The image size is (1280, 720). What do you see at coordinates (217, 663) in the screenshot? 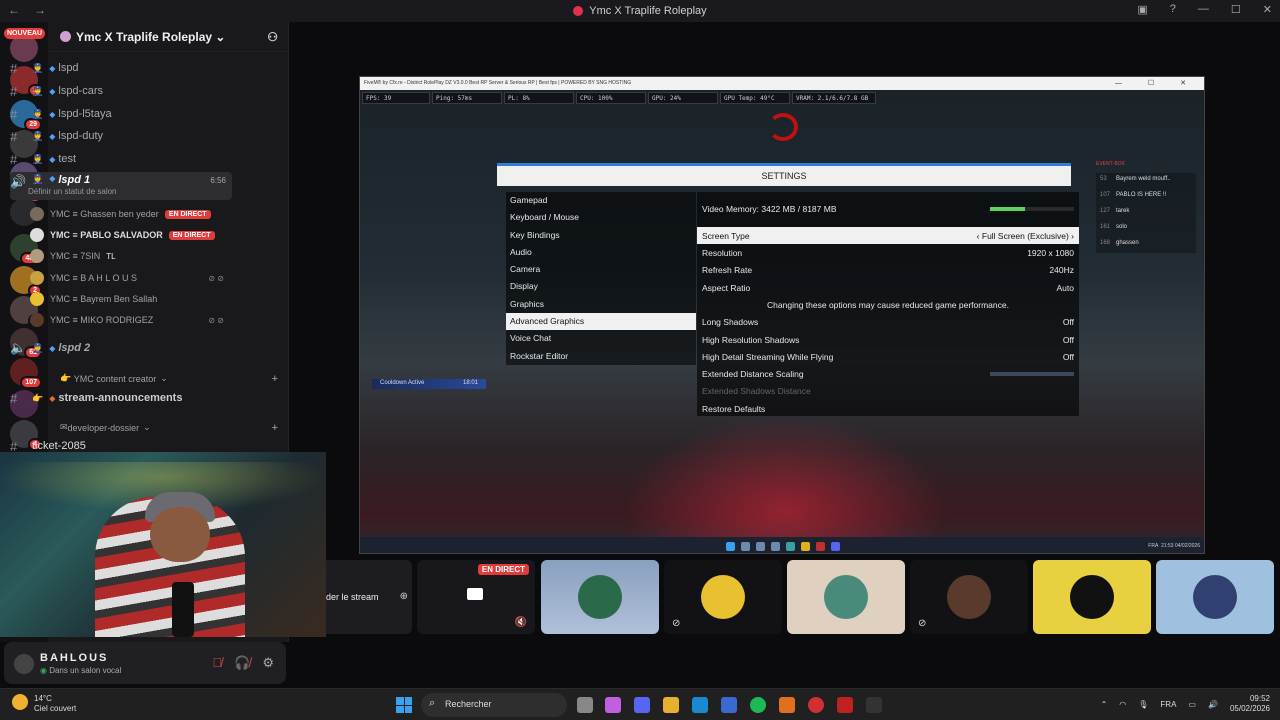
I see `mic-muted-icon: 🎙̸` at bounding box center [217, 663].